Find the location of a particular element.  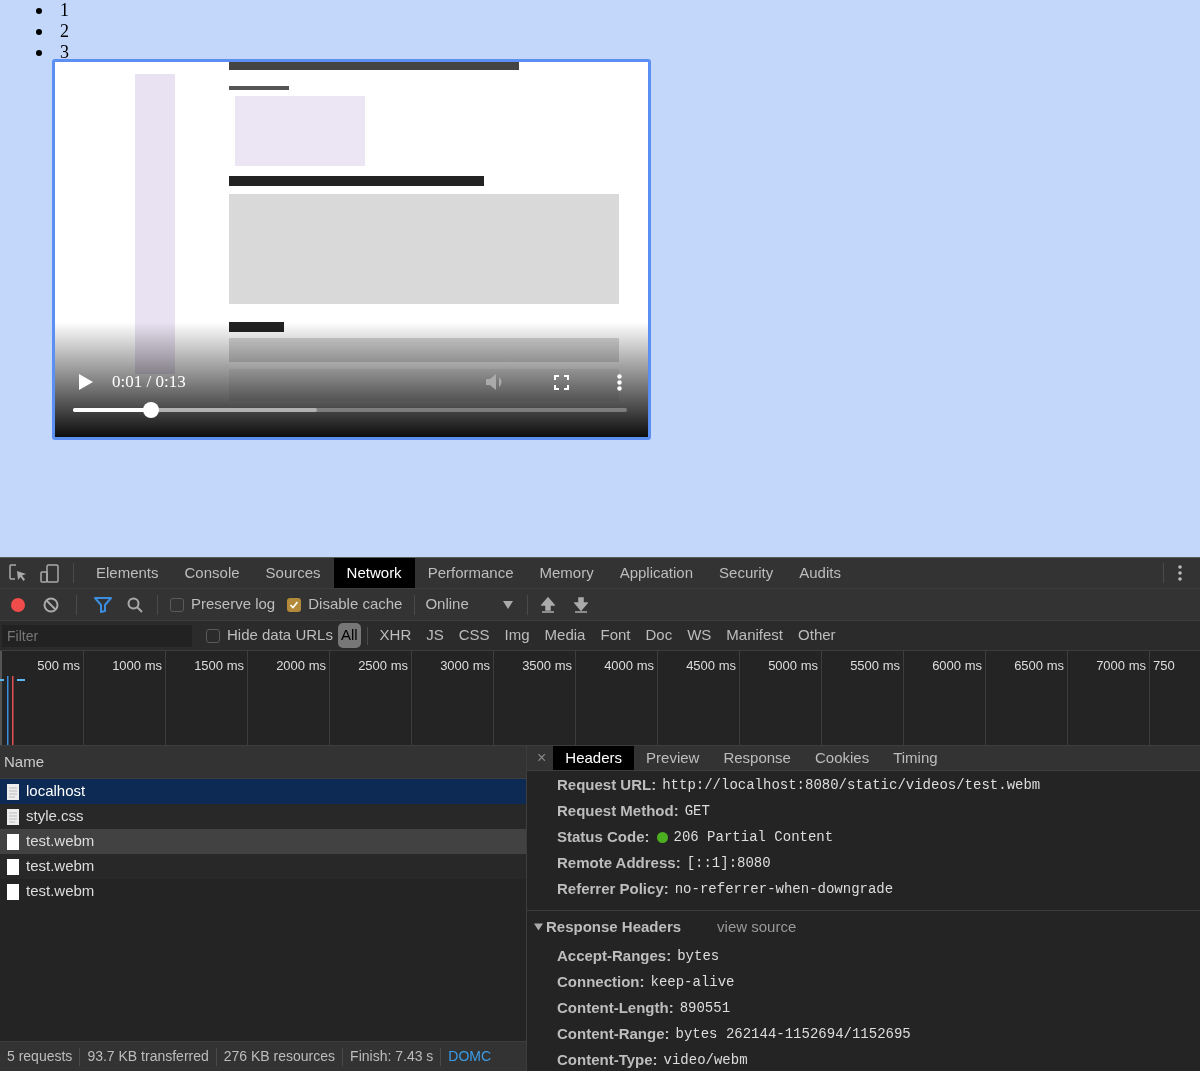

type-filter: Doc is located at coordinates (659, 635).